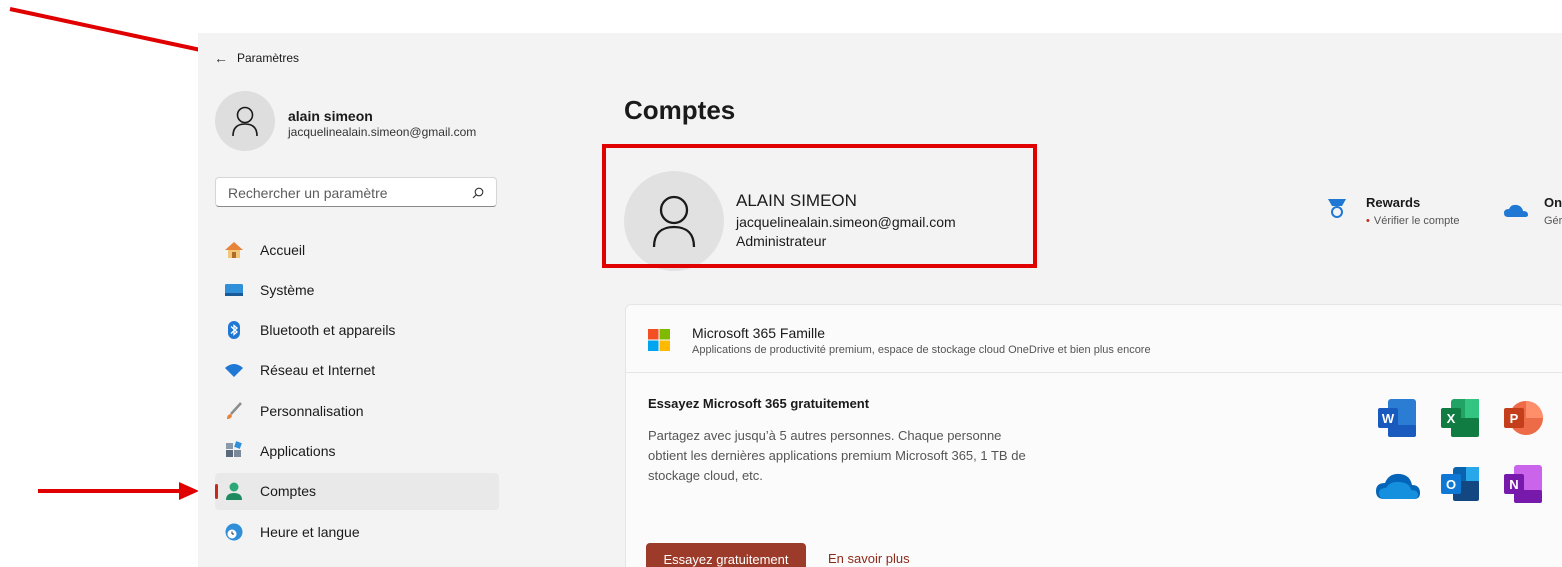 This screenshot has height=567, width=1562. Describe the element at coordinates (726, 555) in the screenshot. I see `try-free-button: Essayez gratuitement` at that location.